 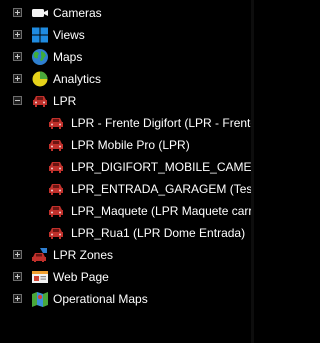 What do you see at coordinates (100, 299) in the screenshot?
I see `tree-node-label: Operational Maps` at bounding box center [100, 299].